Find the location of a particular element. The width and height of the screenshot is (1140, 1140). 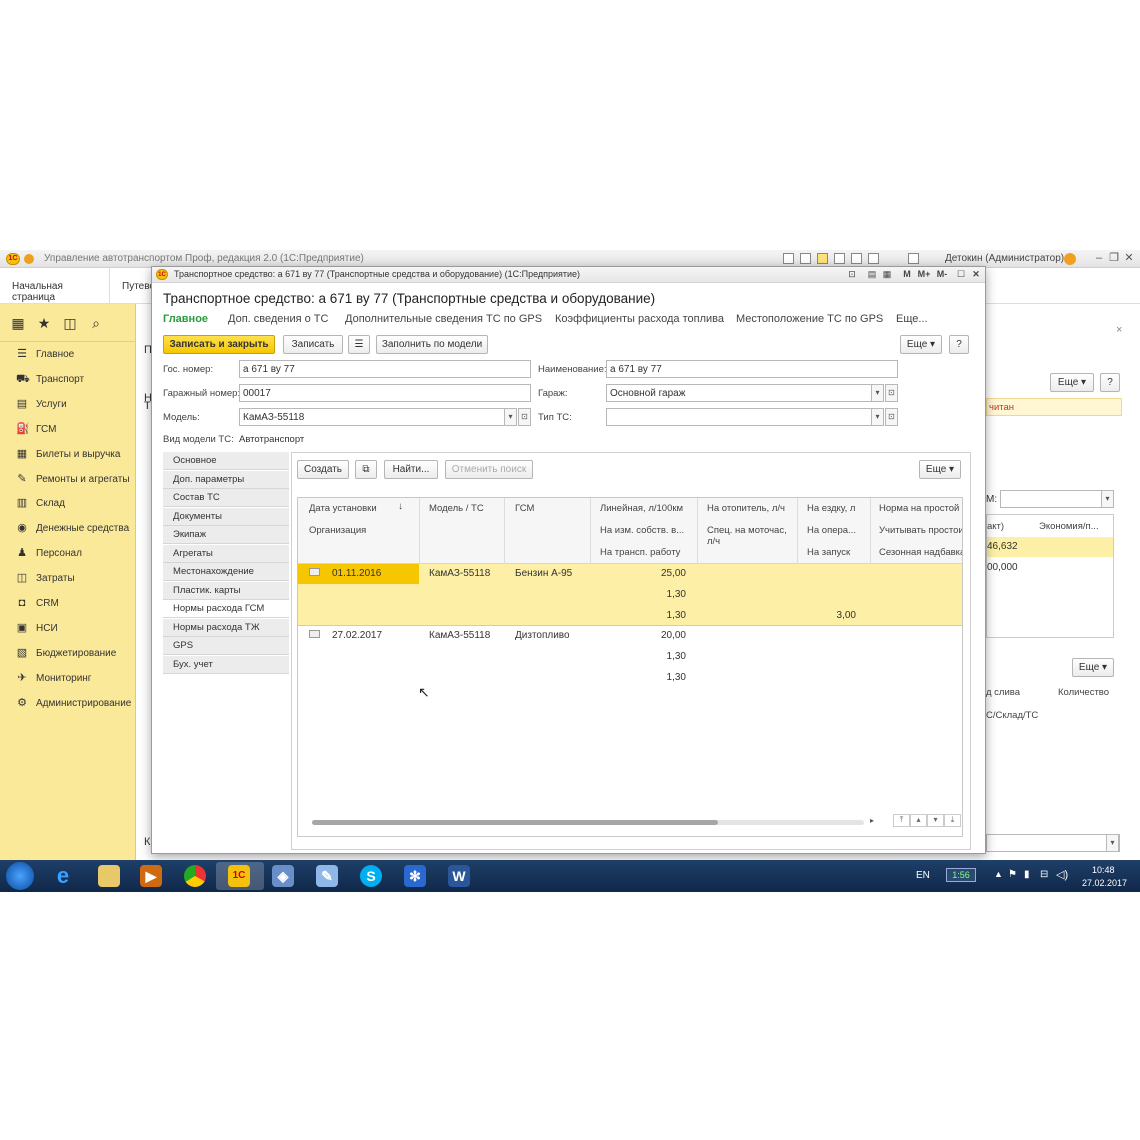

nav-link-extra-info: Доп. сведения о ТС is located at coordinates (278, 319).